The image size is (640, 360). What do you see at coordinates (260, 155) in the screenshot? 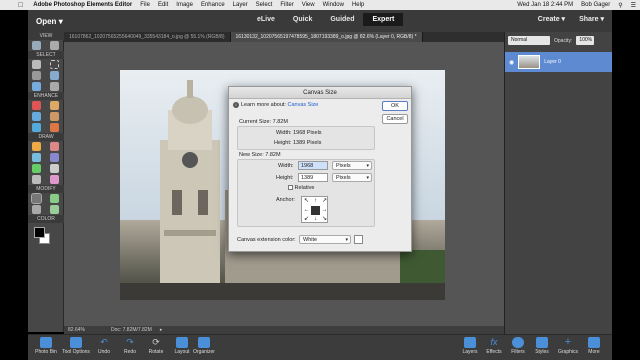
I see `new-size-label: New Size: 7.82M` at bounding box center [260, 155].